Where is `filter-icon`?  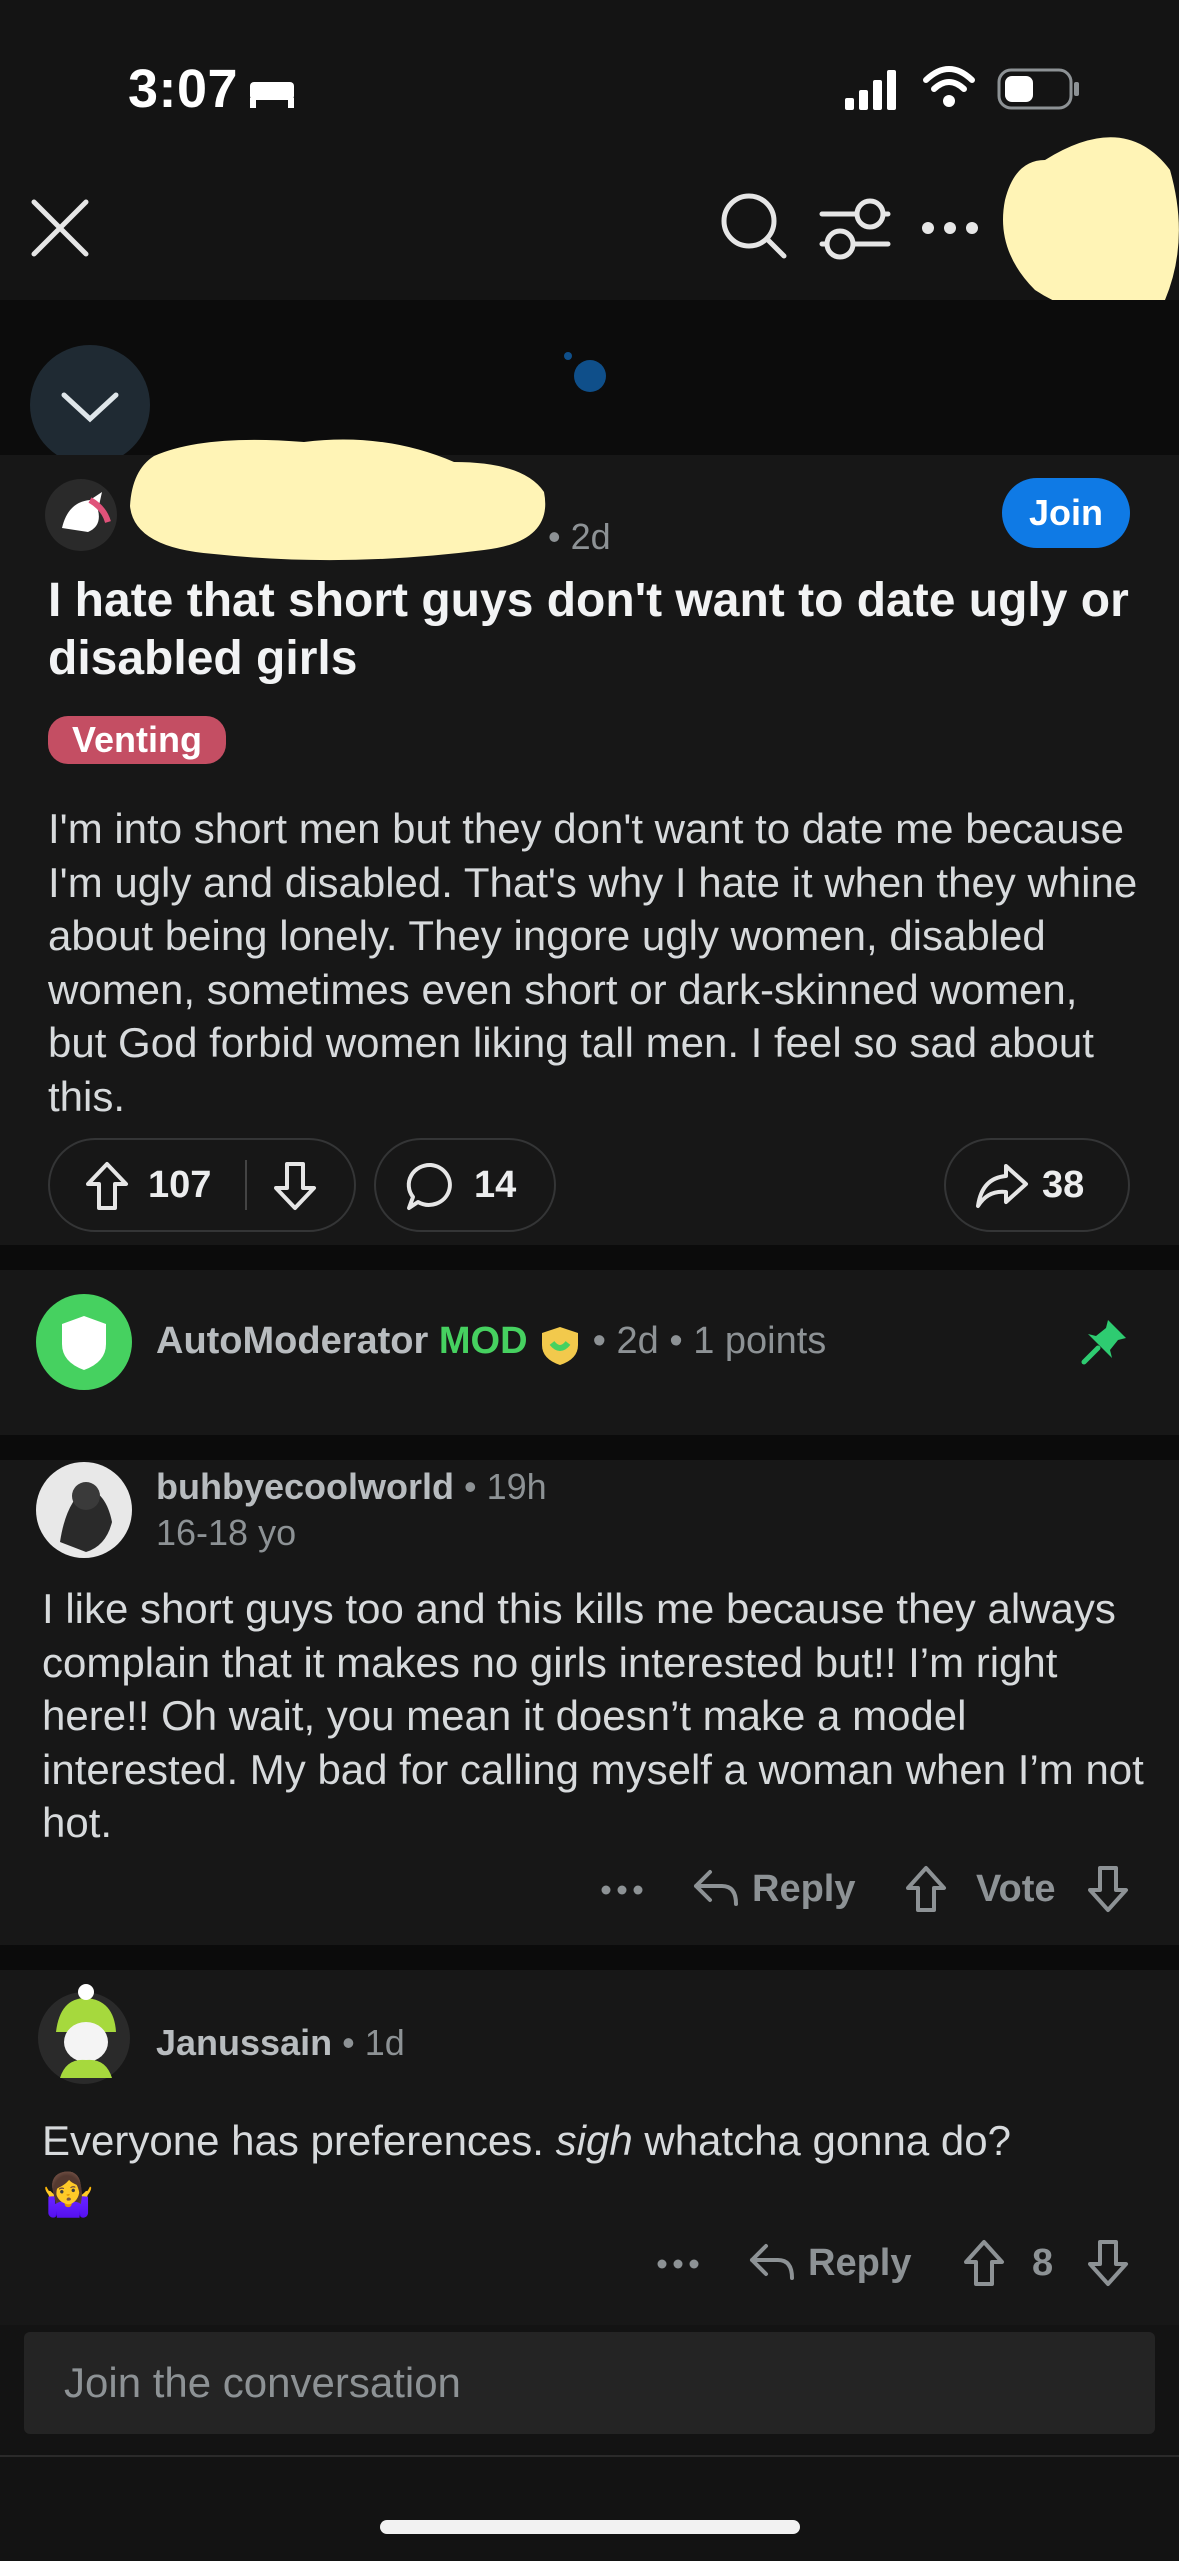
filter-icon is located at coordinates (855, 229).